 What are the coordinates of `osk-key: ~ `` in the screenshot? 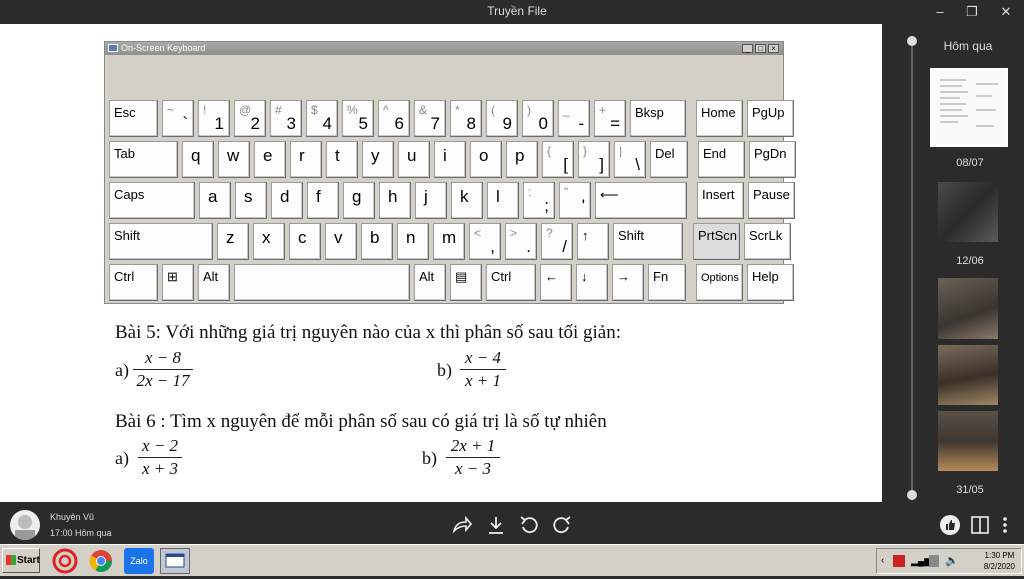 It's located at (178, 118).